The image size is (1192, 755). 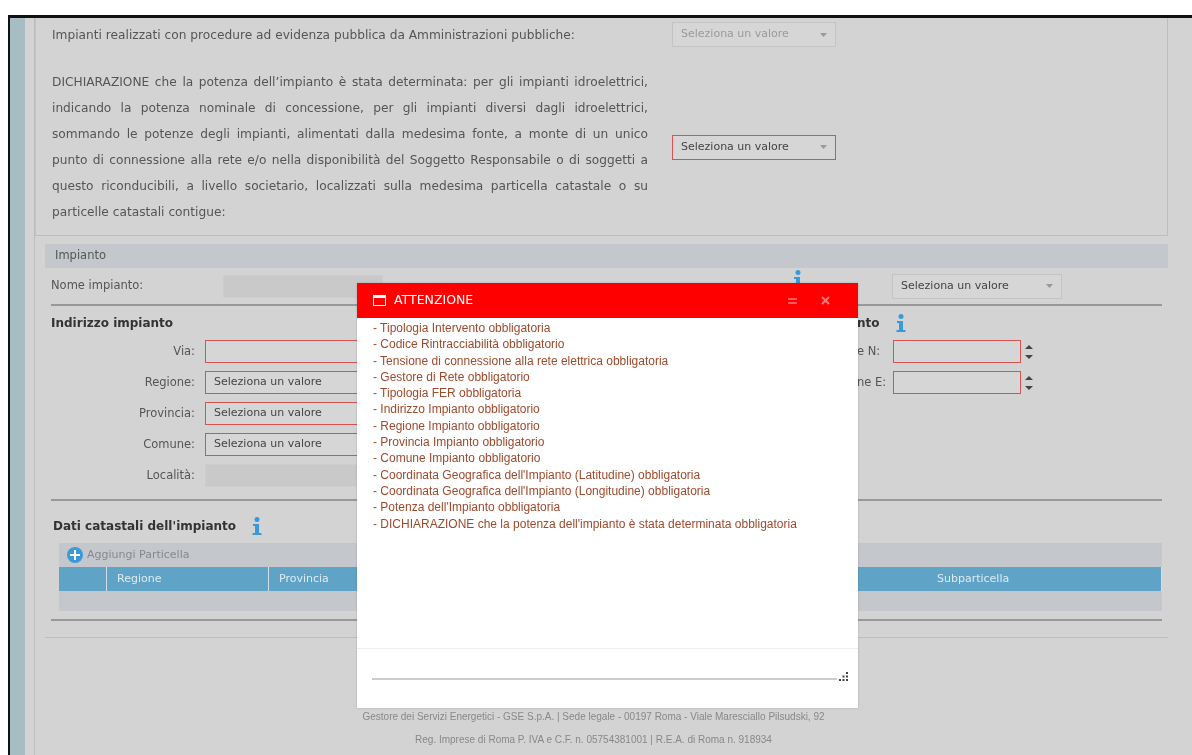 What do you see at coordinates (112, 323) in the screenshot?
I see `section-title: Indirizzo impianto` at bounding box center [112, 323].